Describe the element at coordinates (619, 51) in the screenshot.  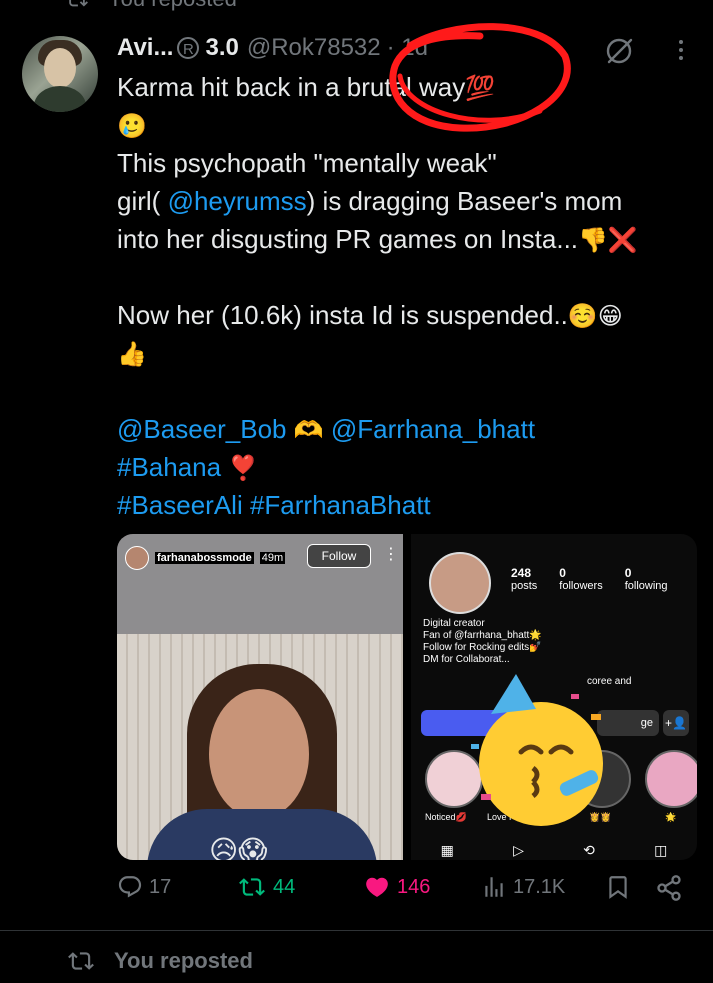
I see `grok-icon` at that location.